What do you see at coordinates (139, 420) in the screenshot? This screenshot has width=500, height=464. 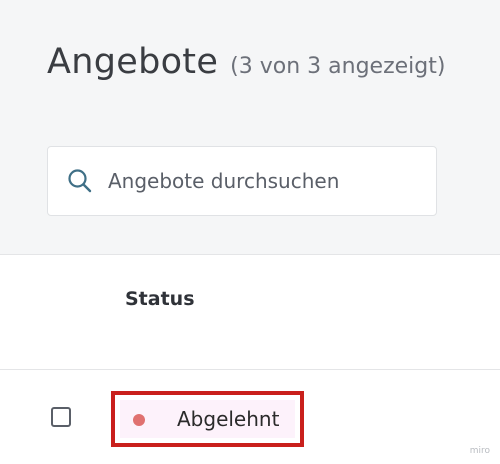 I see `status-dot-icon` at bounding box center [139, 420].